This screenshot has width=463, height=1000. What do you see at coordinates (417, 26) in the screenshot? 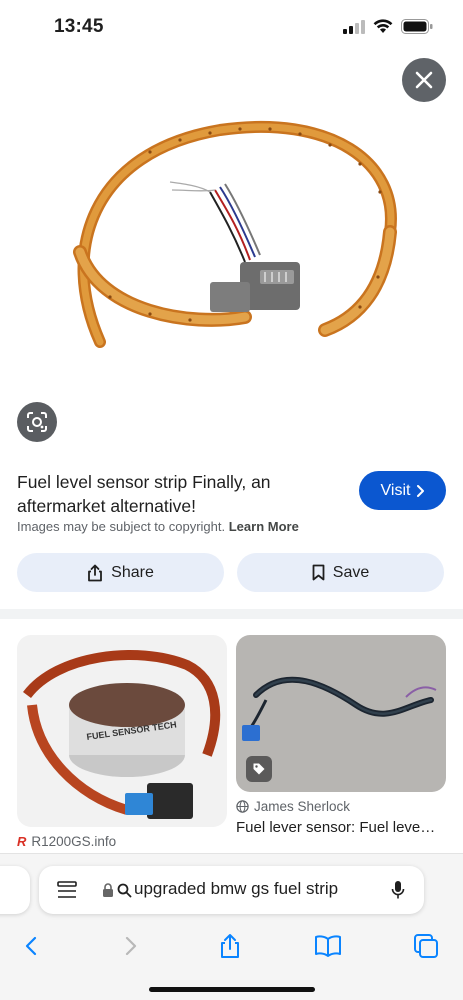
I see `battery-icon` at bounding box center [417, 26].